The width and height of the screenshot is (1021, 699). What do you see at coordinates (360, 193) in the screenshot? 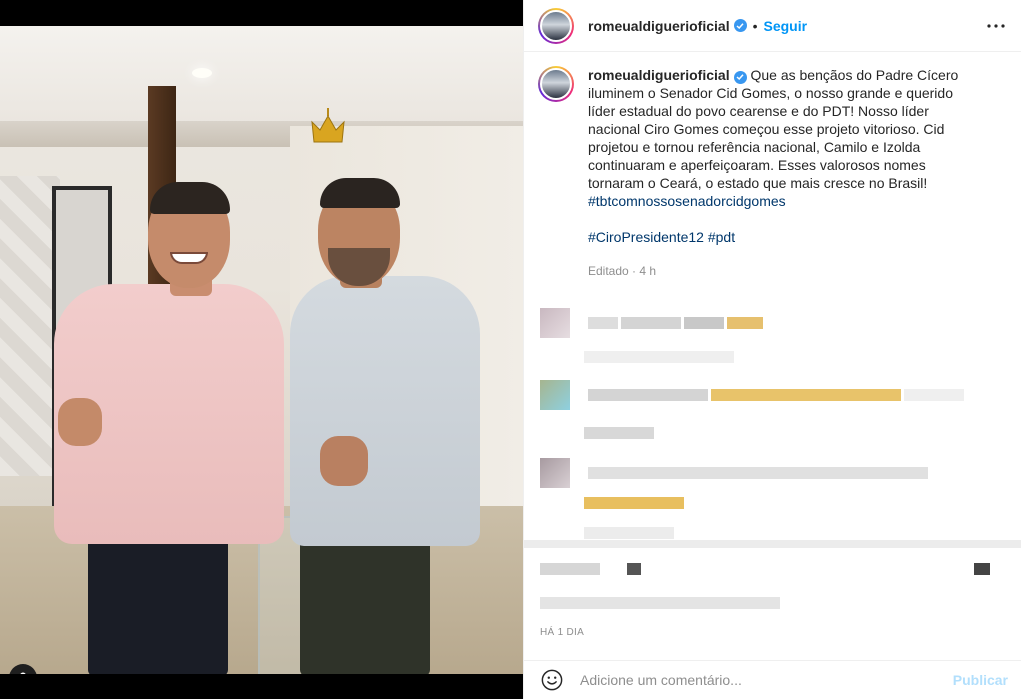
I see `person-right-hair` at bounding box center [360, 193].